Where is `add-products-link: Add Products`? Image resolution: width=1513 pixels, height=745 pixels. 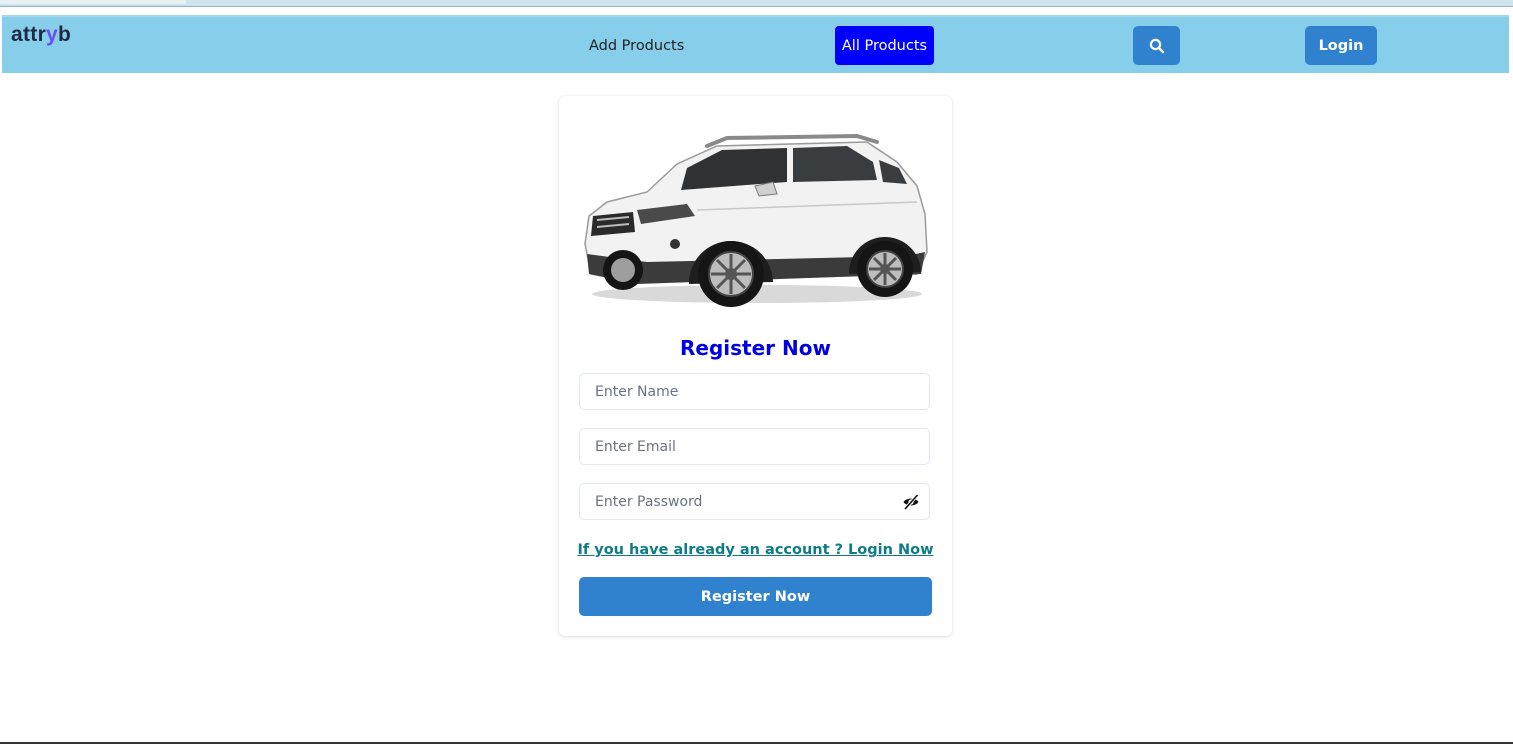 add-products-link: Add Products is located at coordinates (636, 46).